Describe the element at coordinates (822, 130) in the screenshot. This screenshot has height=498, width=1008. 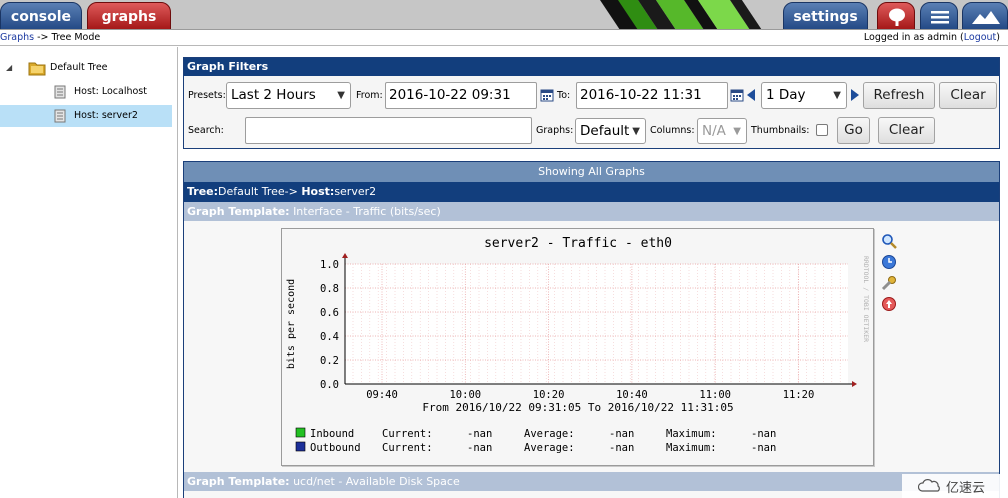
I see `thumbnails-checkbox` at that location.